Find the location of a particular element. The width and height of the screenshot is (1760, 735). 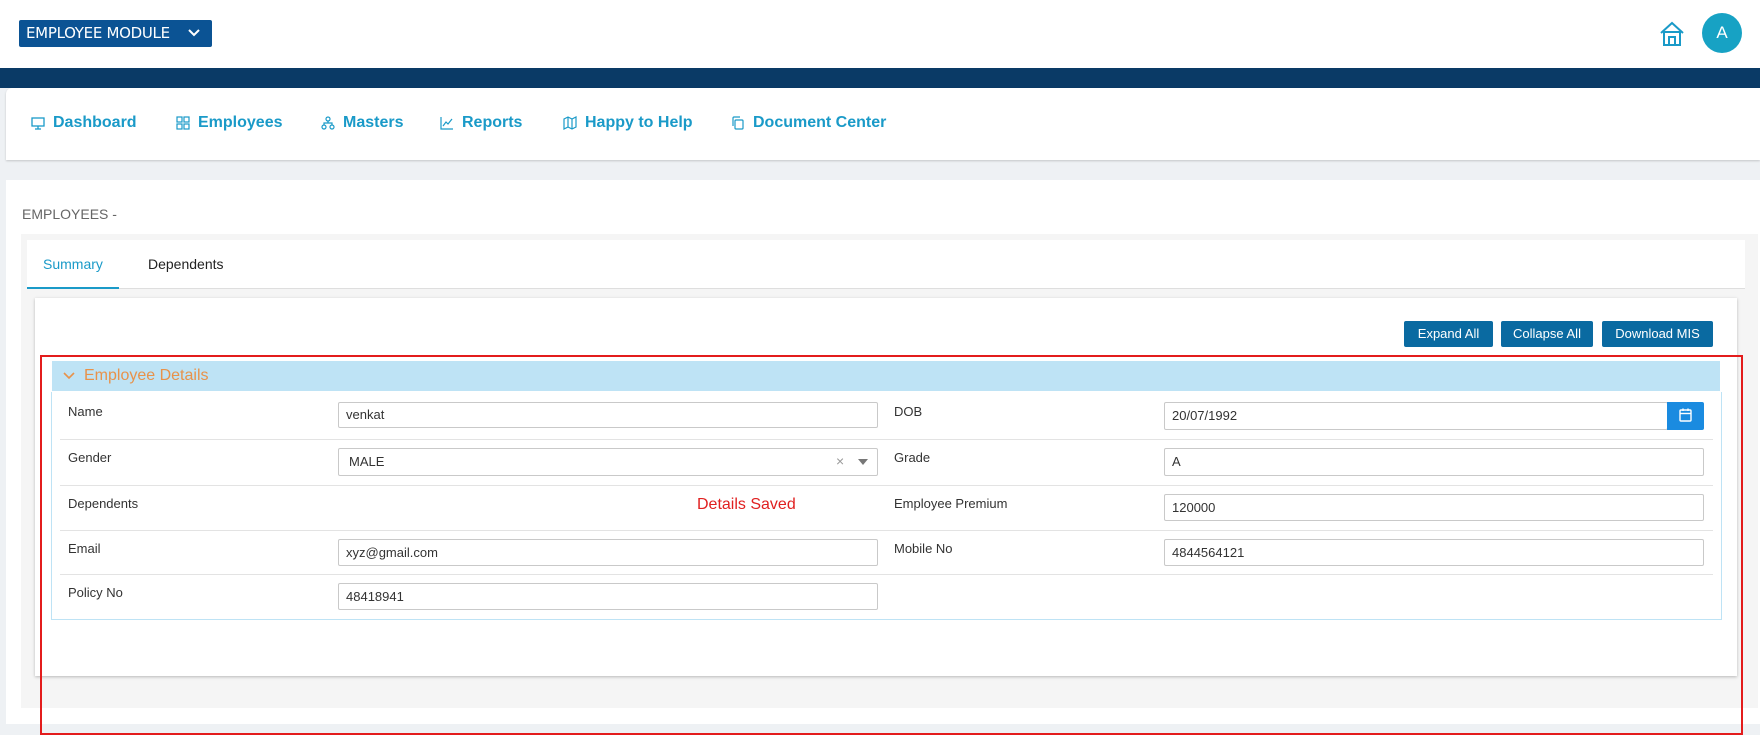

nav-employees: Employees is located at coordinates (229, 123).